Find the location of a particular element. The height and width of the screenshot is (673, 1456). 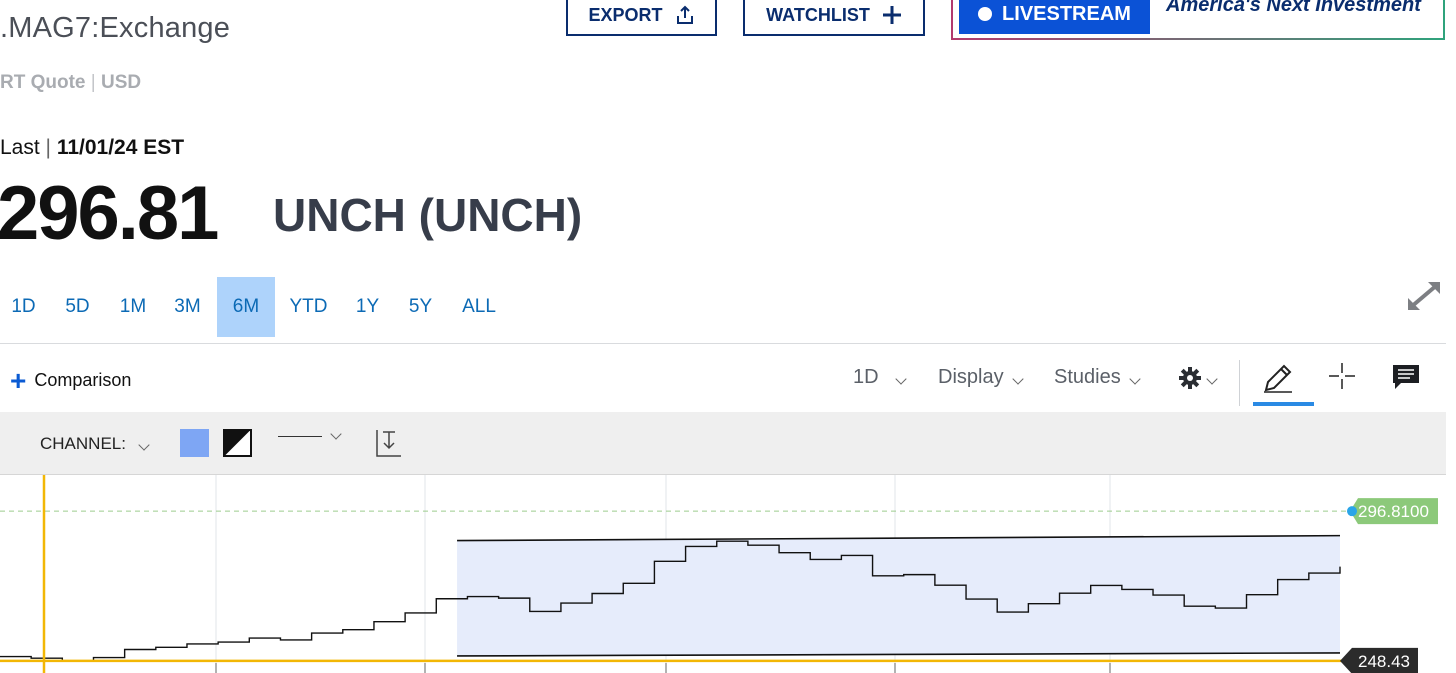

display-dropdown: Display is located at coordinates (981, 377).